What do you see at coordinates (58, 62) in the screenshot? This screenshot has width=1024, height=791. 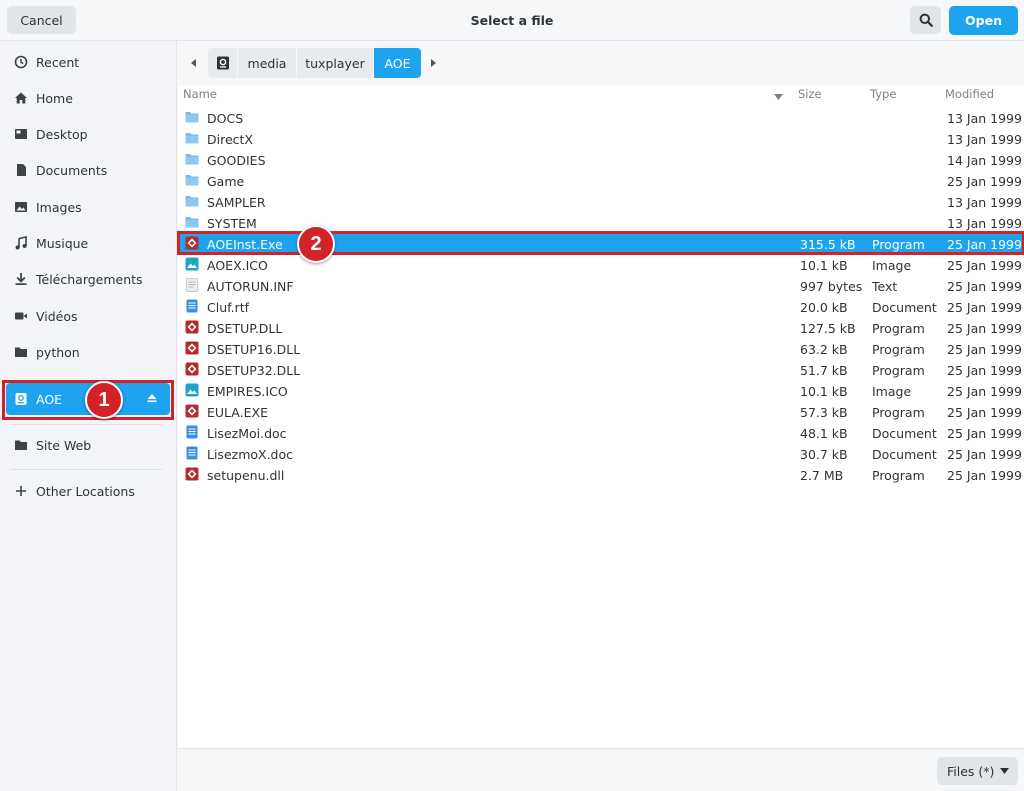 I see `sidebar-item-label: Recent` at bounding box center [58, 62].